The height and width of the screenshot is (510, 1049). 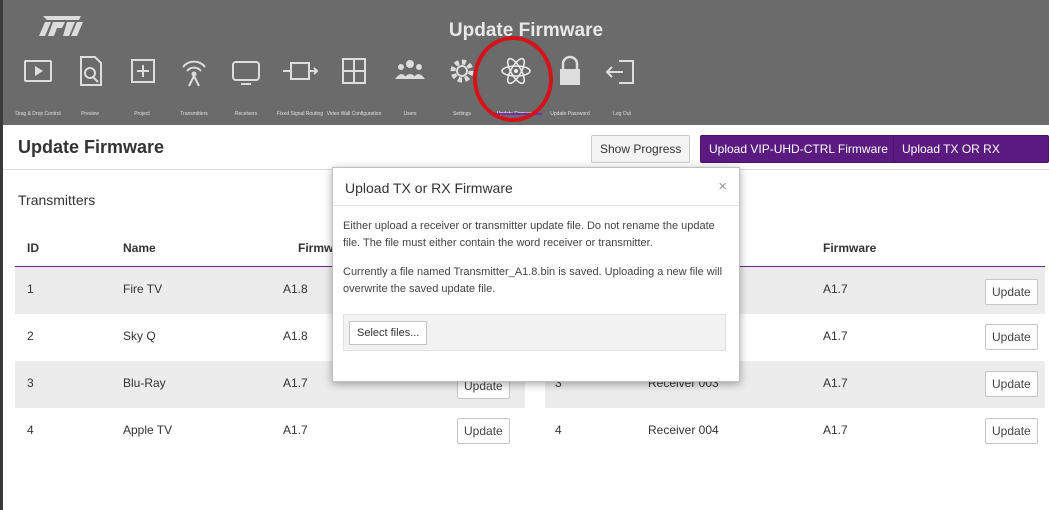 What do you see at coordinates (683, 430) in the screenshot?
I see `row-name: Receiver 004` at bounding box center [683, 430].